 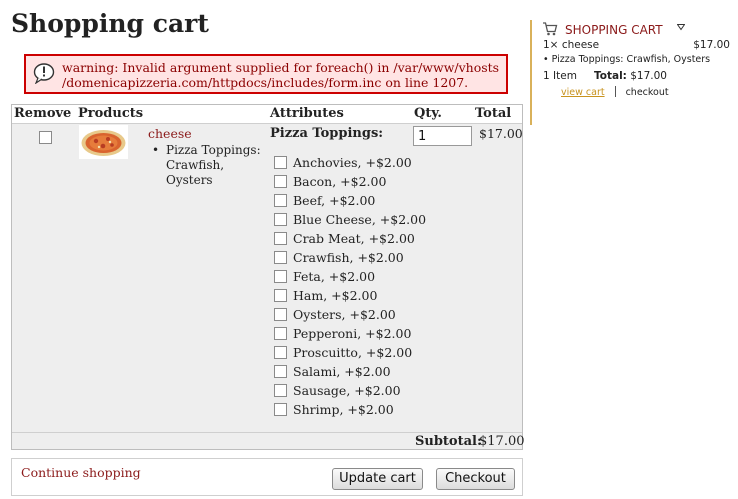 I want to click on sidebar-item-option: • Pizza Toppings: Crawfish, Oysters, so click(x=627, y=59).